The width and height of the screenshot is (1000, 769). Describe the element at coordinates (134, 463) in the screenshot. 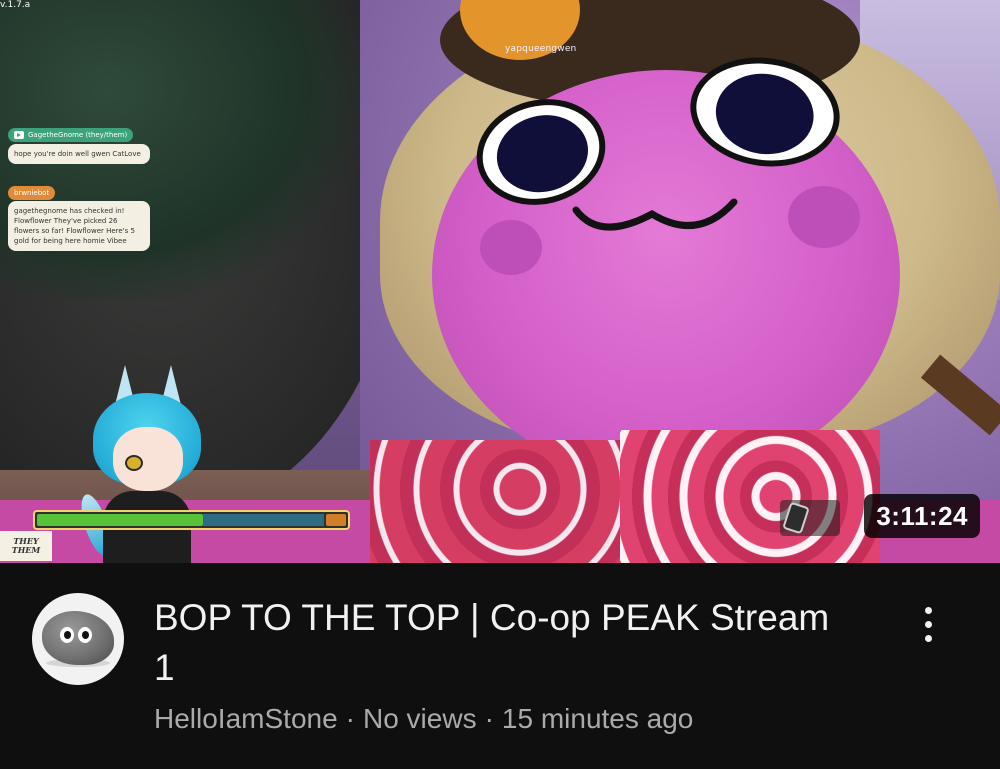

I see `avatar-eye` at that location.